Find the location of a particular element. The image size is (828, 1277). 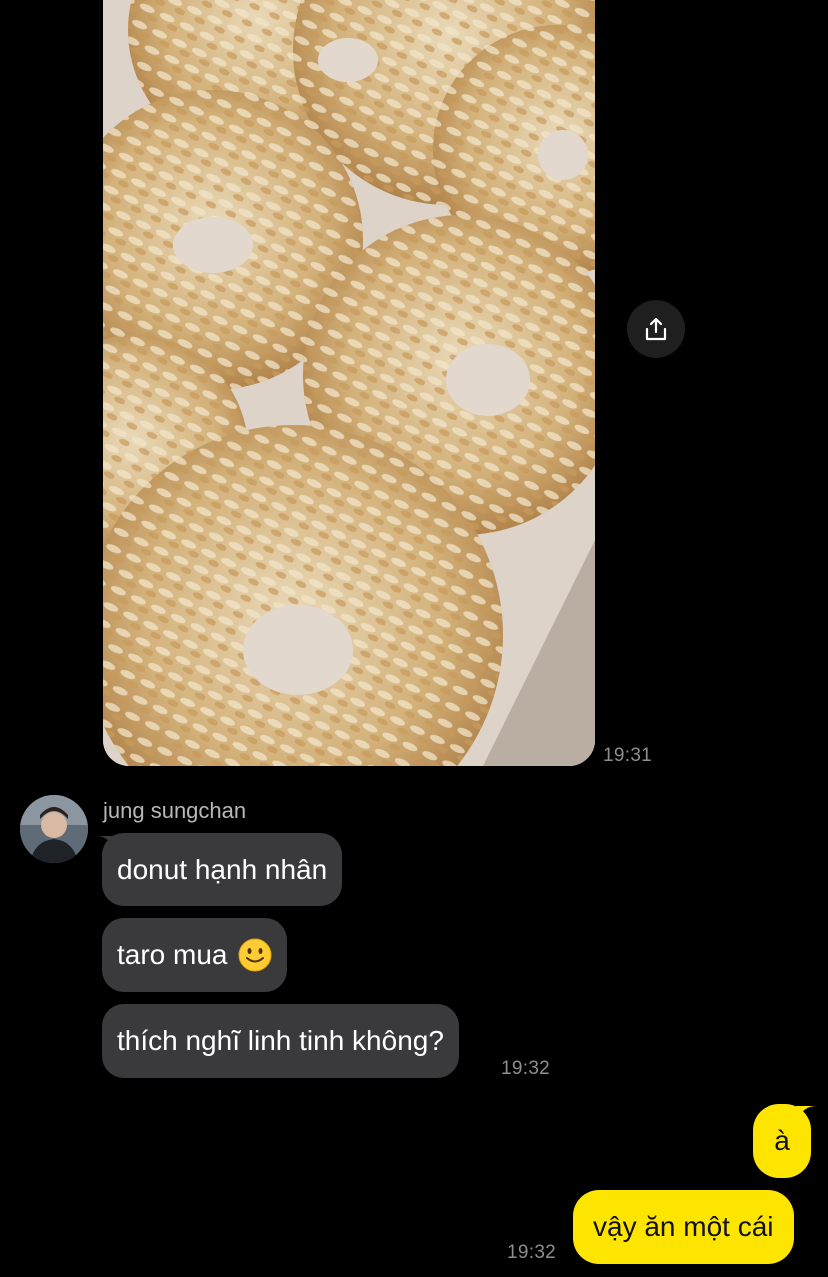

incoming-message-time: 19:32 is located at coordinates (526, 1068).